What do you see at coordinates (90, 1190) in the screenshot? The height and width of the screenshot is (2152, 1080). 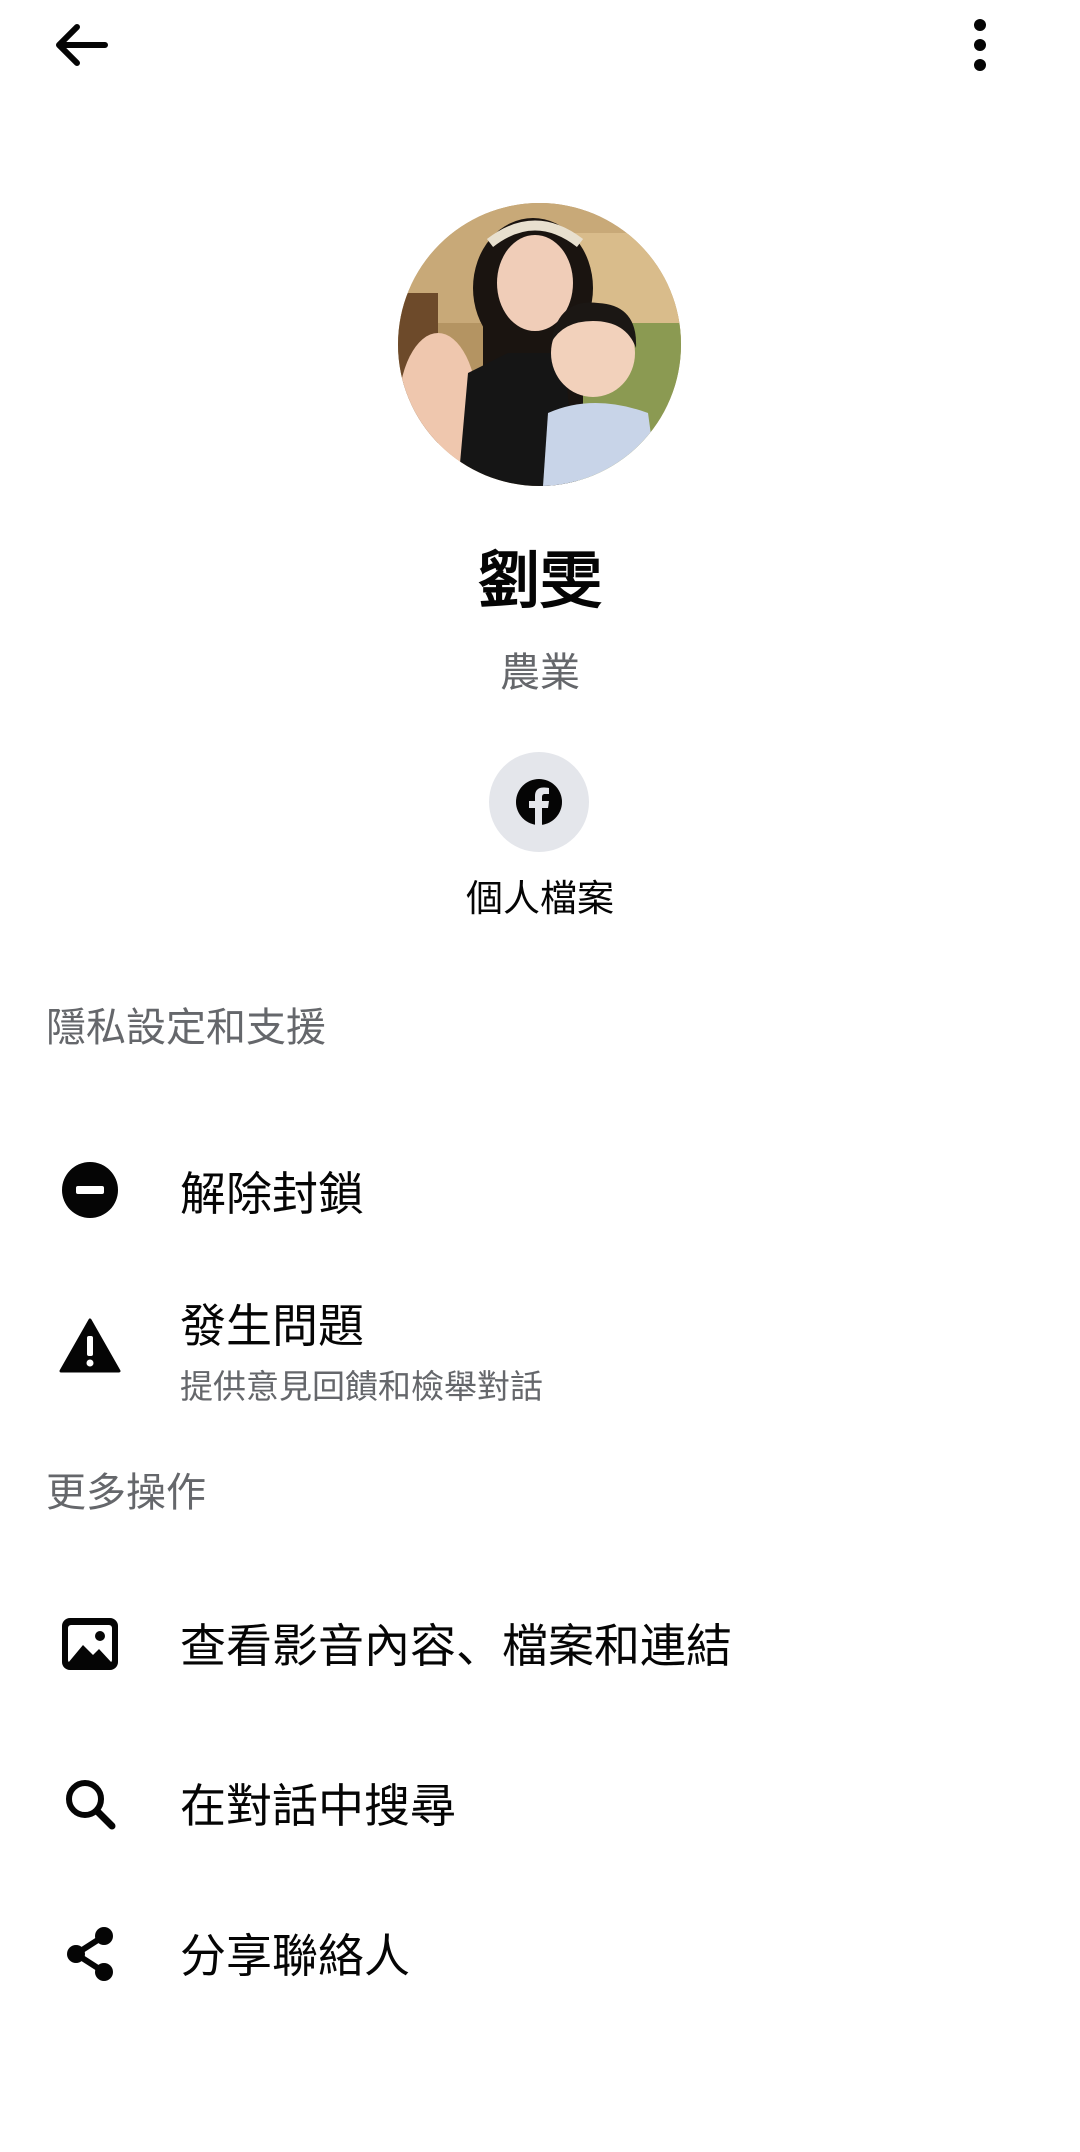 I see `minus-circle-icon` at bounding box center [90, 1190].